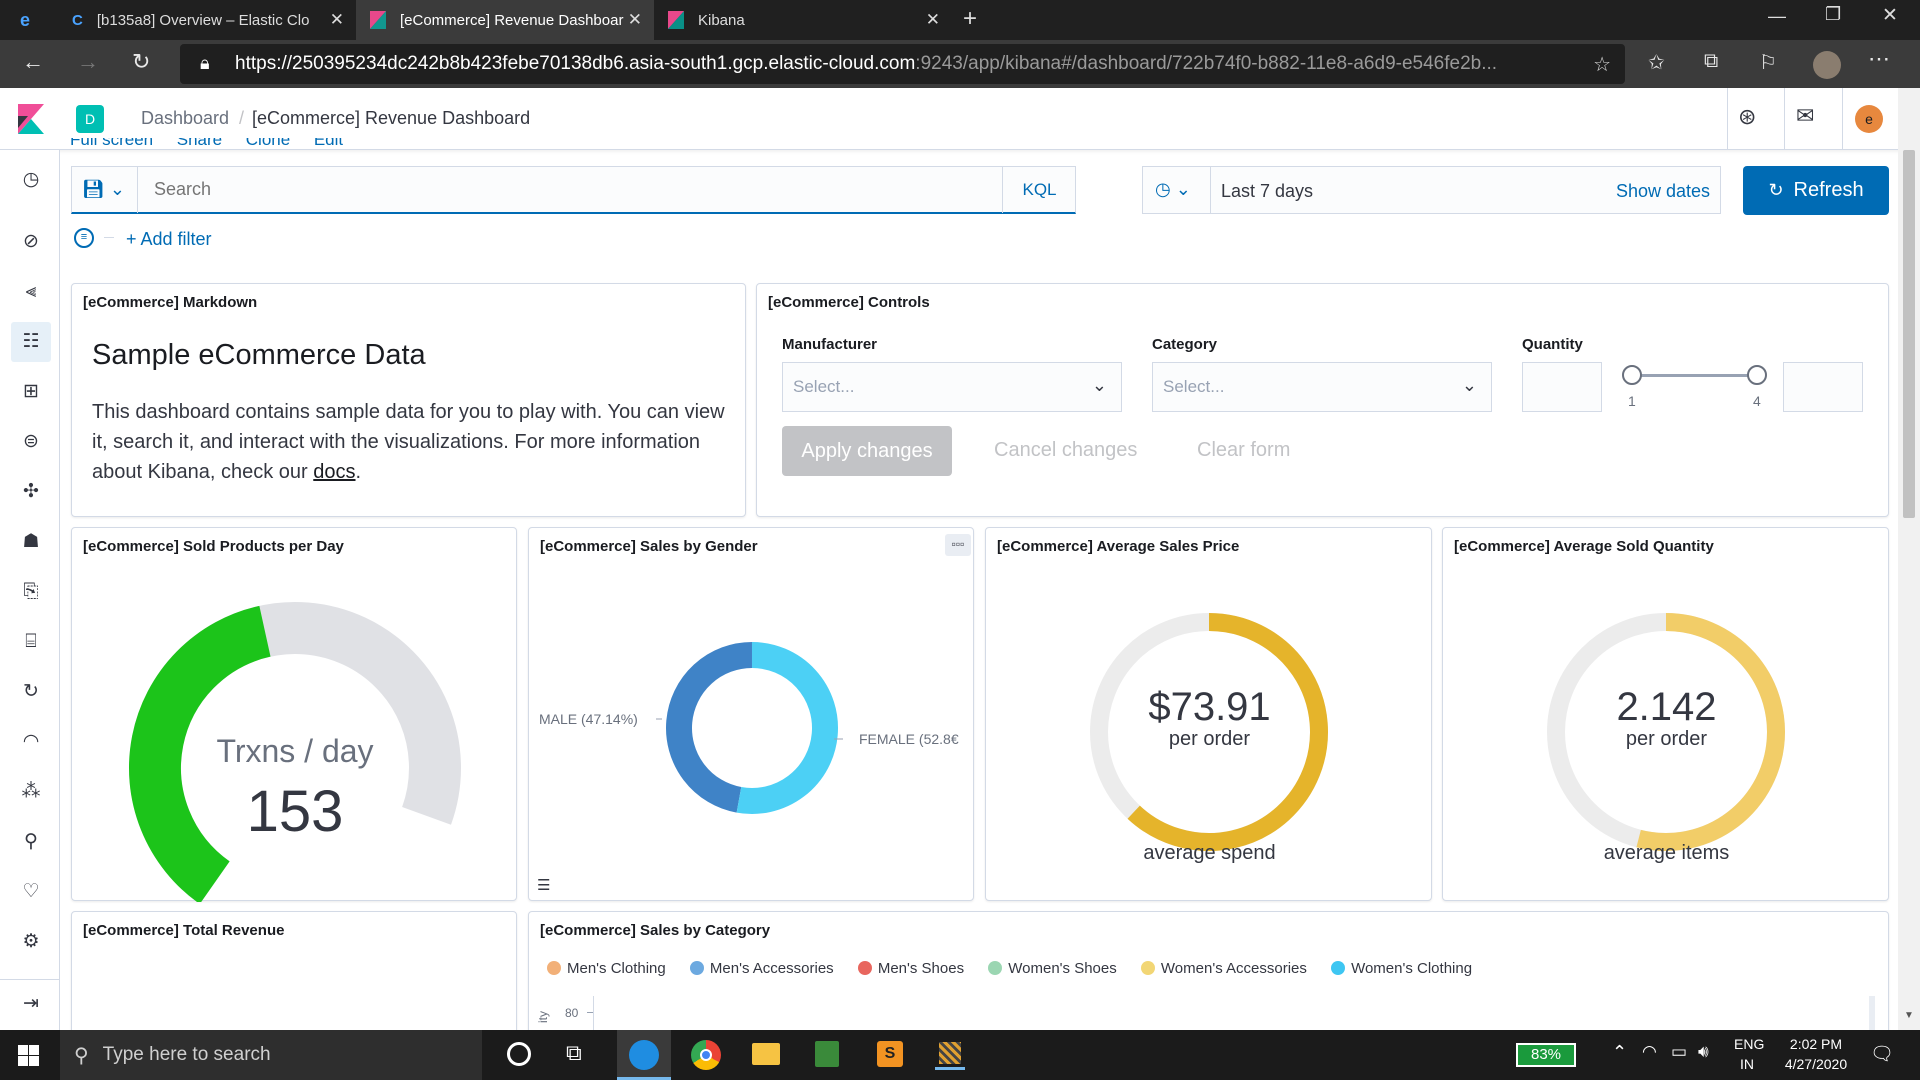  What do you see at coordinates (1890, 15) in the screenshot?
I see `close-window-icon: ✕` at bounding box center [1890, 15].